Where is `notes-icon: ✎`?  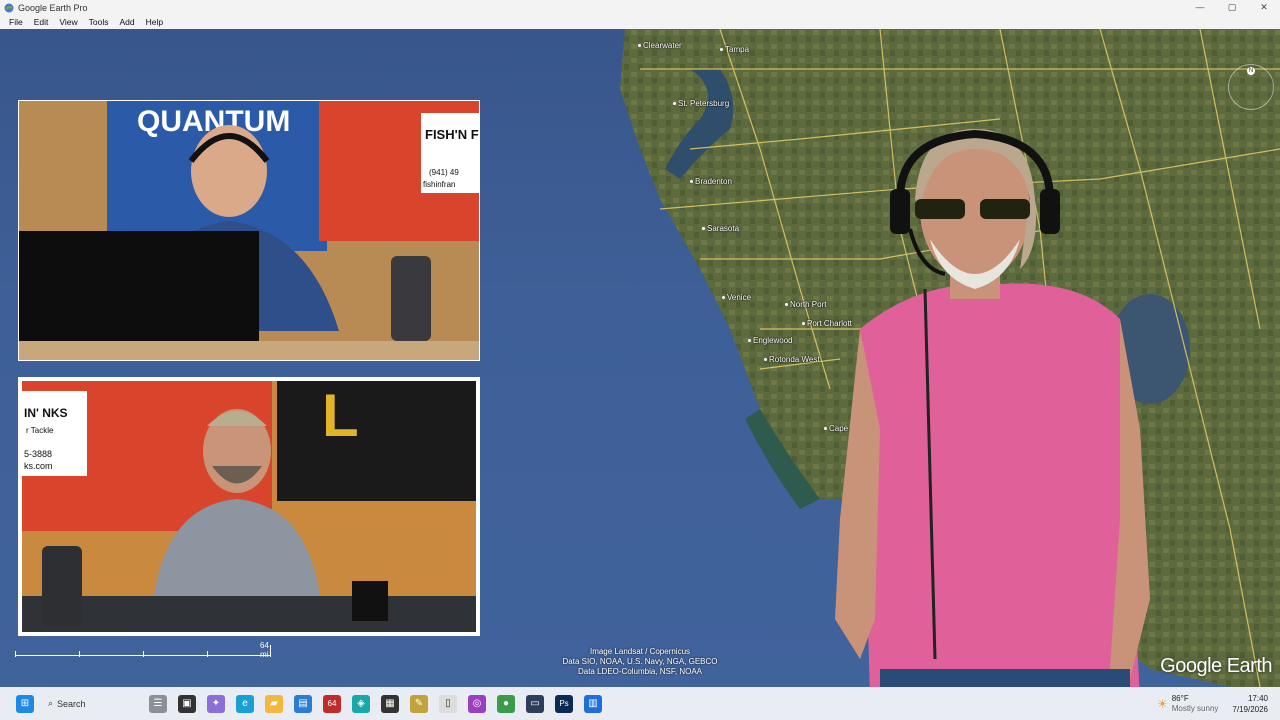
notes-icon: ✎ is located at coordinates (419, 703).